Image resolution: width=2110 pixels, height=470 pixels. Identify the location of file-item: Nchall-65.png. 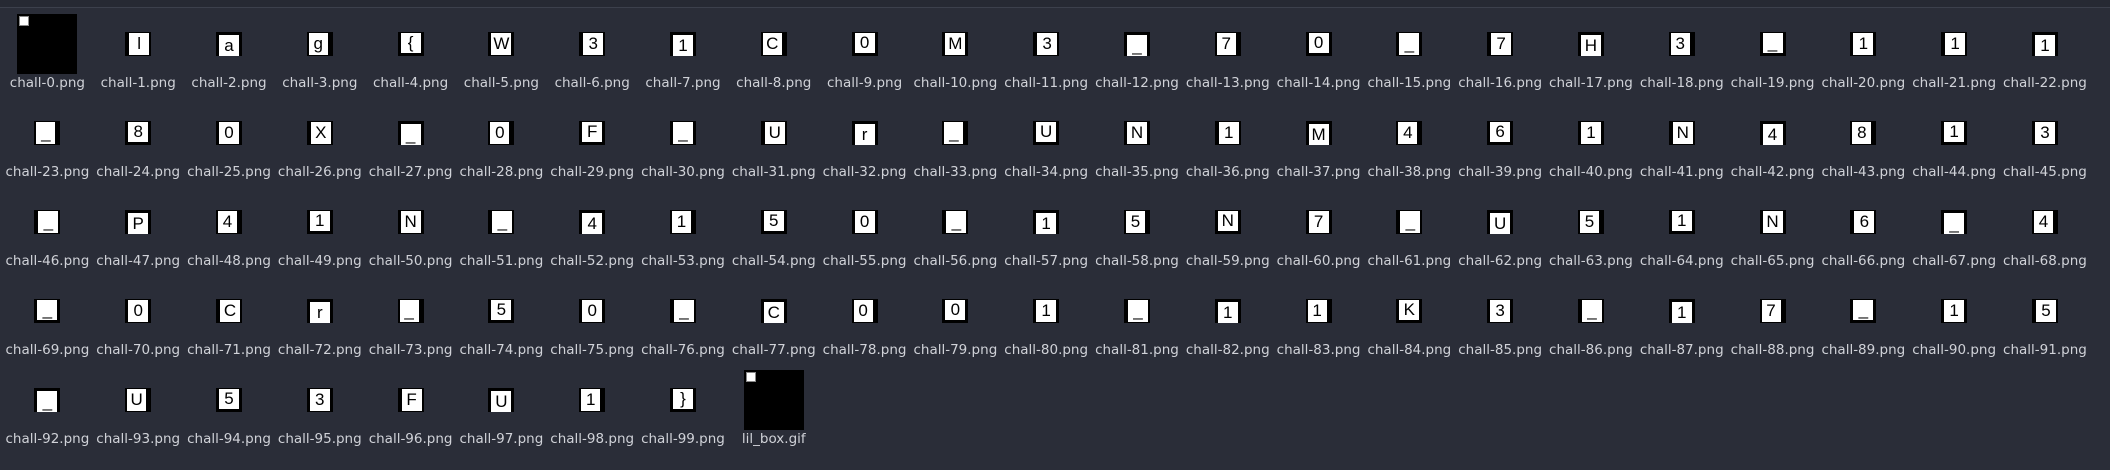
(1772, 230).